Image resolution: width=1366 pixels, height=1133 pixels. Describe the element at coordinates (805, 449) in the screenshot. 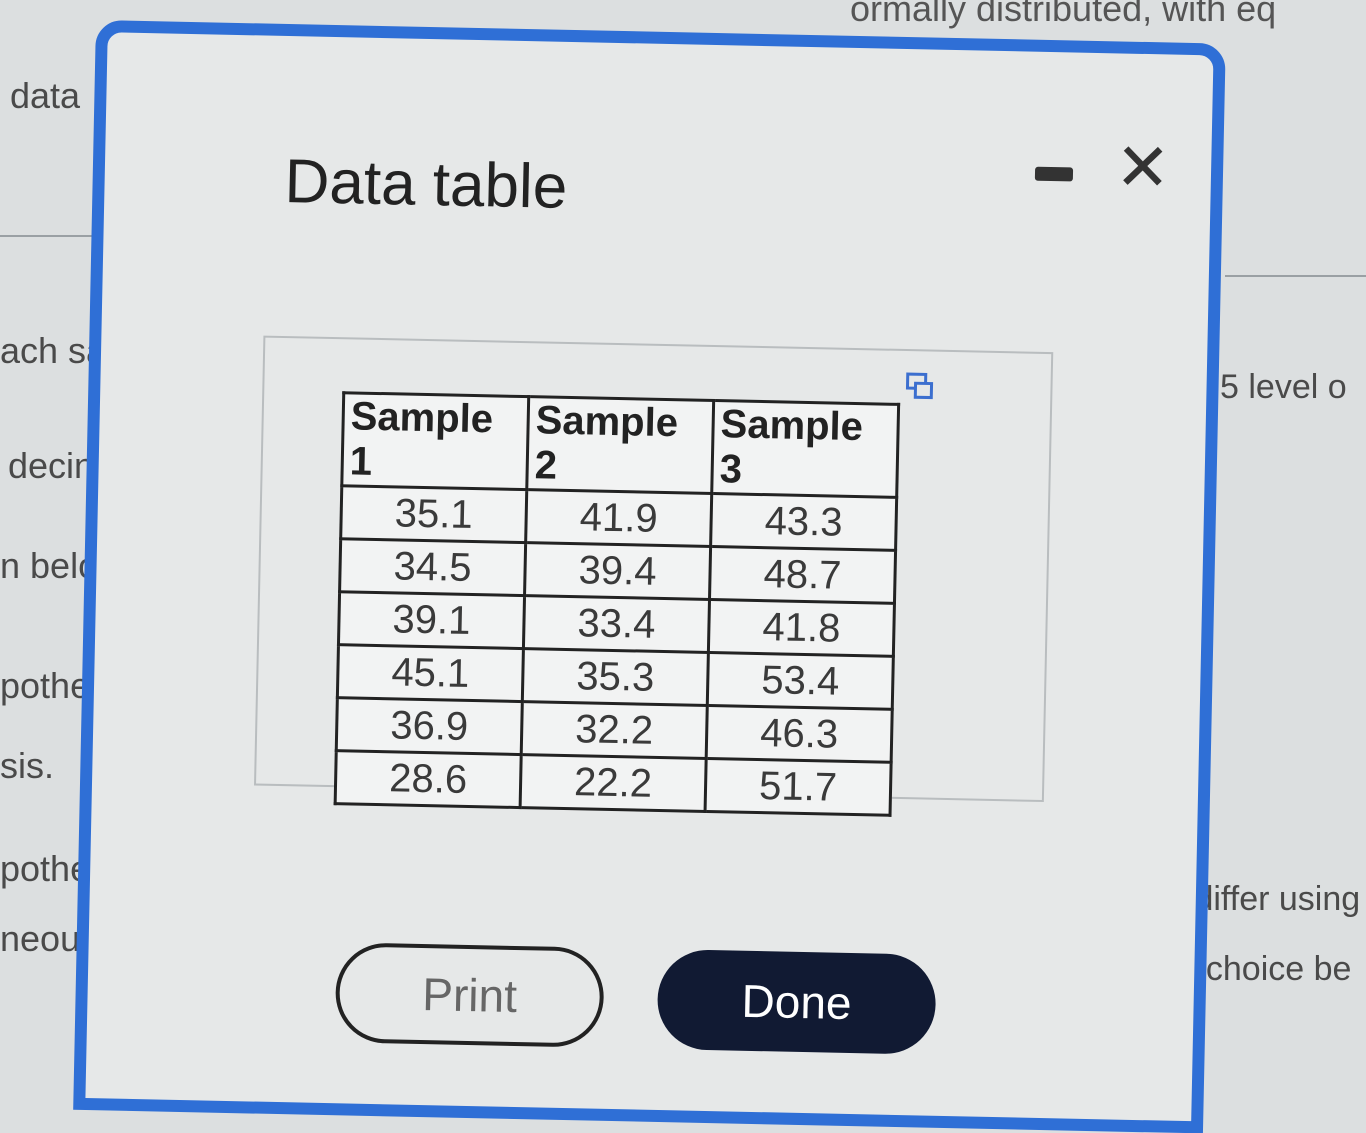

I see `column-header: Sample 3` at that location.